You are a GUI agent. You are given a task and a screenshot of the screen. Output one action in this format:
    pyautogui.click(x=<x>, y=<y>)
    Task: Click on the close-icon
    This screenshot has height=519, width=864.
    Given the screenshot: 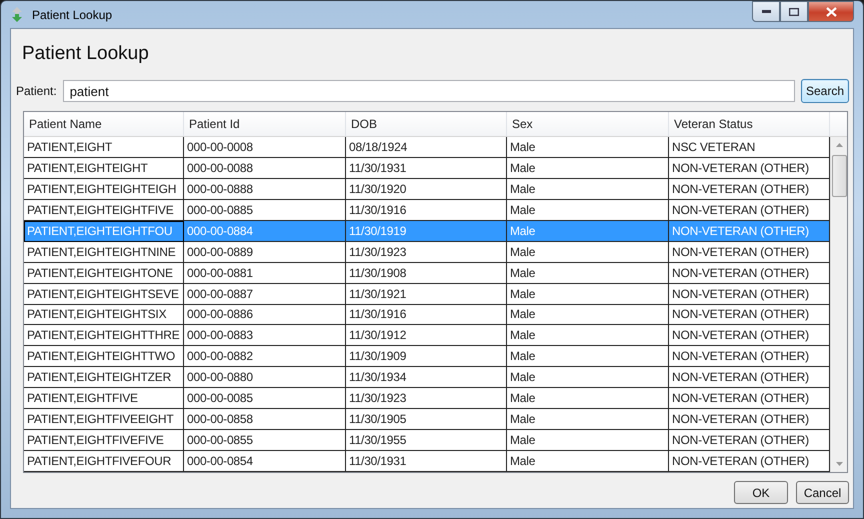 What is the action you would take?
    pyautogui.click(x=831, y=11)
    